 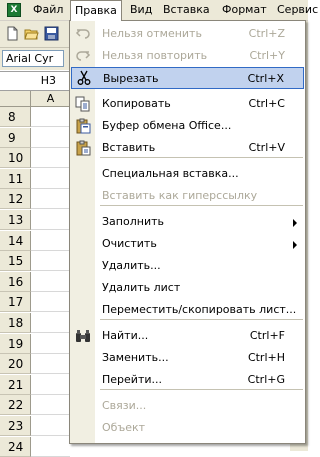 I want to click on worksheet-row: 11, so click(x=35, y=178).